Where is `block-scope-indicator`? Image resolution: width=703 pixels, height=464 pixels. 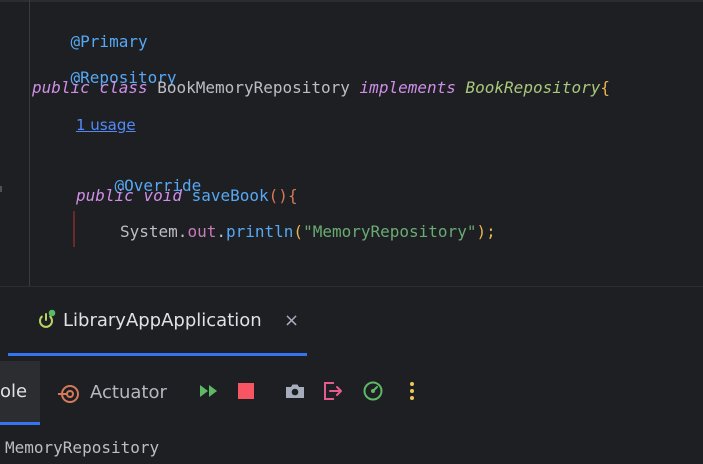 block-scope-indicator is located at coordinates (74, 229).